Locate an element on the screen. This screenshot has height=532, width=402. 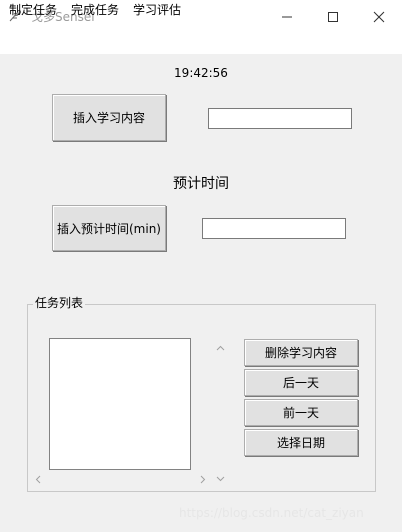
chevron-up-icon is located at coordinates (220, 348).